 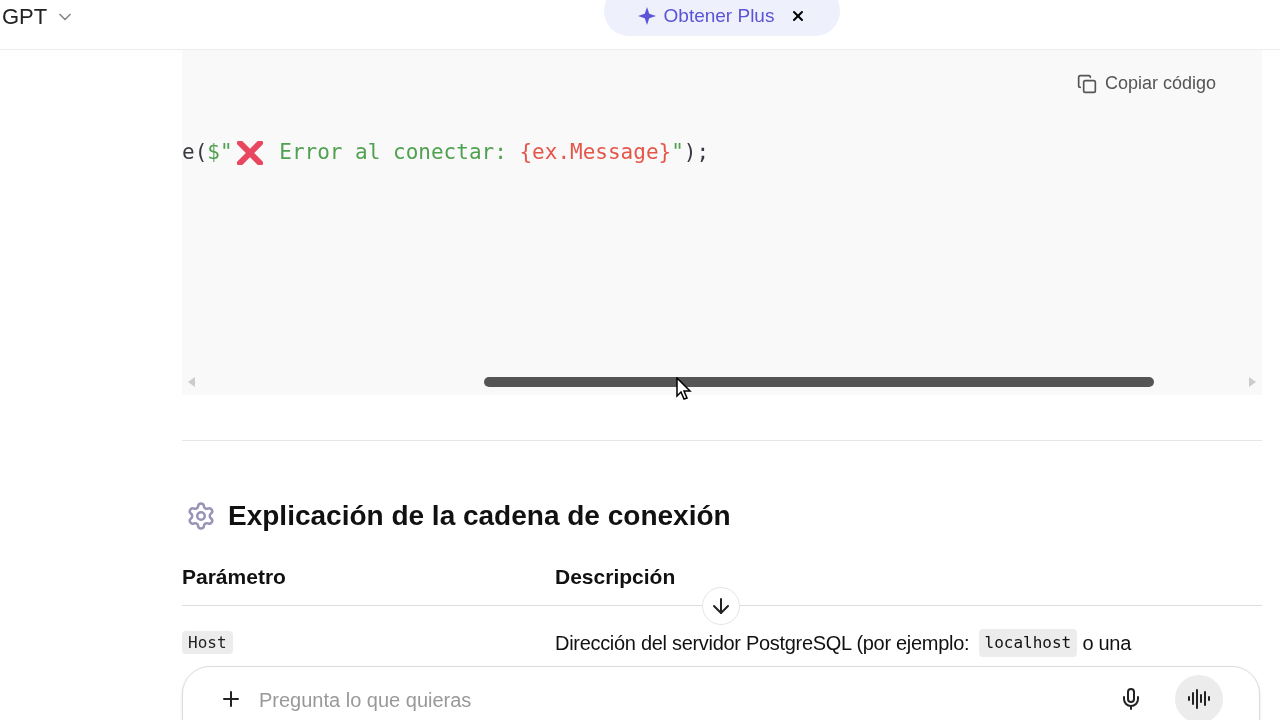 I want to click on message-input: Pregunta lo que quieras, so click(x=681, y=700).